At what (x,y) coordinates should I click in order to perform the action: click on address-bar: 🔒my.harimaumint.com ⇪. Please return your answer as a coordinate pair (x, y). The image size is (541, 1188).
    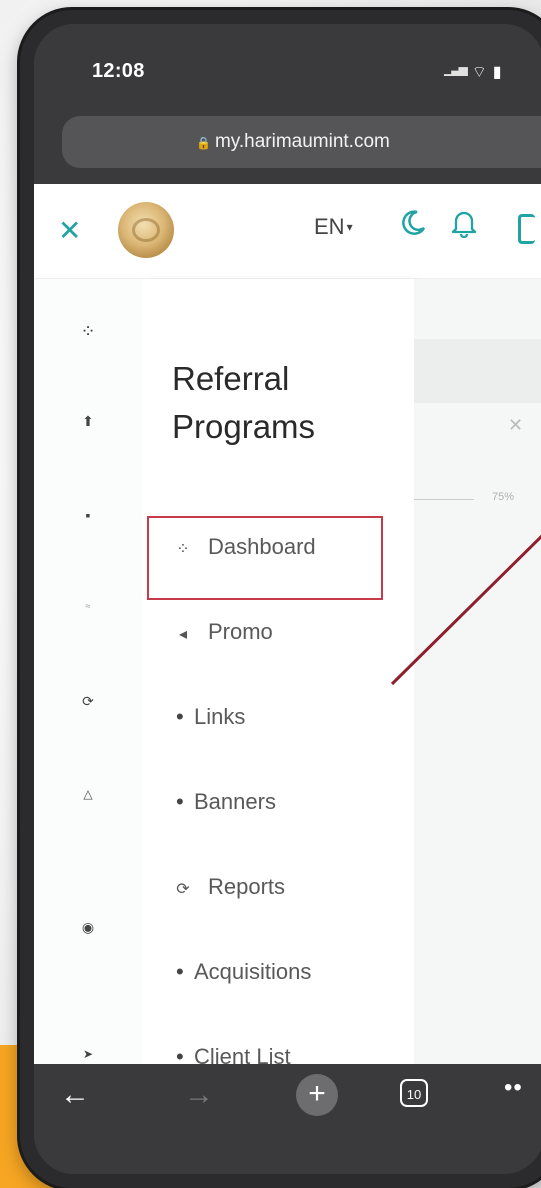
    Looking at the image, I should click on (301, 142).